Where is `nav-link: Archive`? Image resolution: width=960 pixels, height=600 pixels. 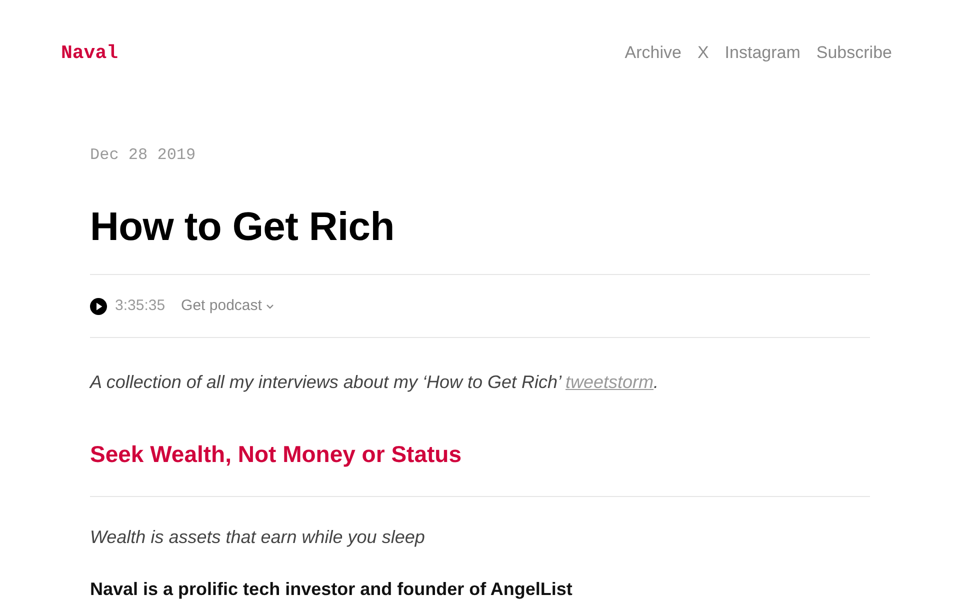
nav-link: Archive is located at coordinates (653, 53).